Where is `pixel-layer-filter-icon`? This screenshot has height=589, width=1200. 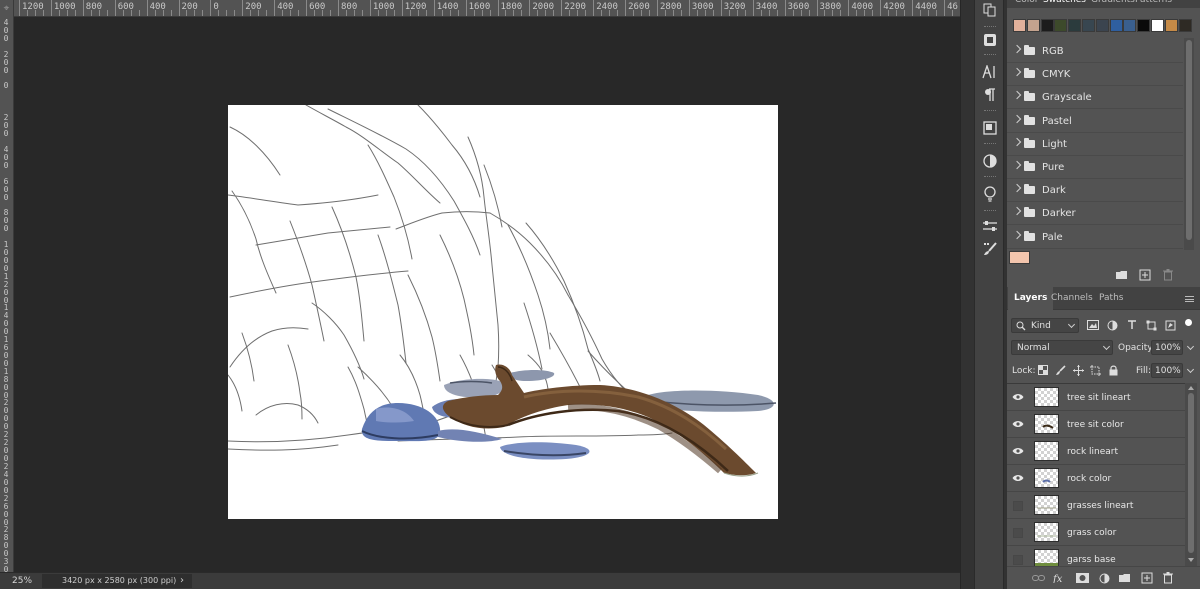
pixel-layer-filter-icon is located at coordinates (1093, 325).